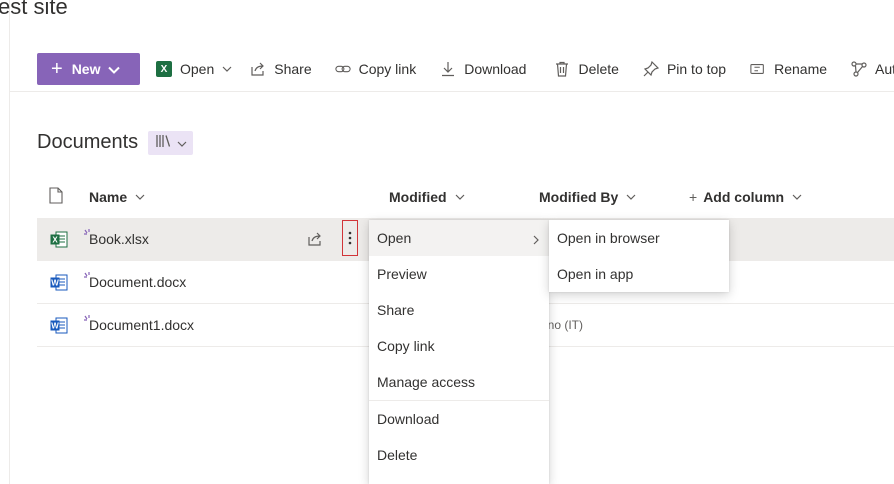  What do you see at coordinates (459, 346) in the screenshot?
I see `menu-item-copy-link: Copy link` at bounding box center [459, 346].